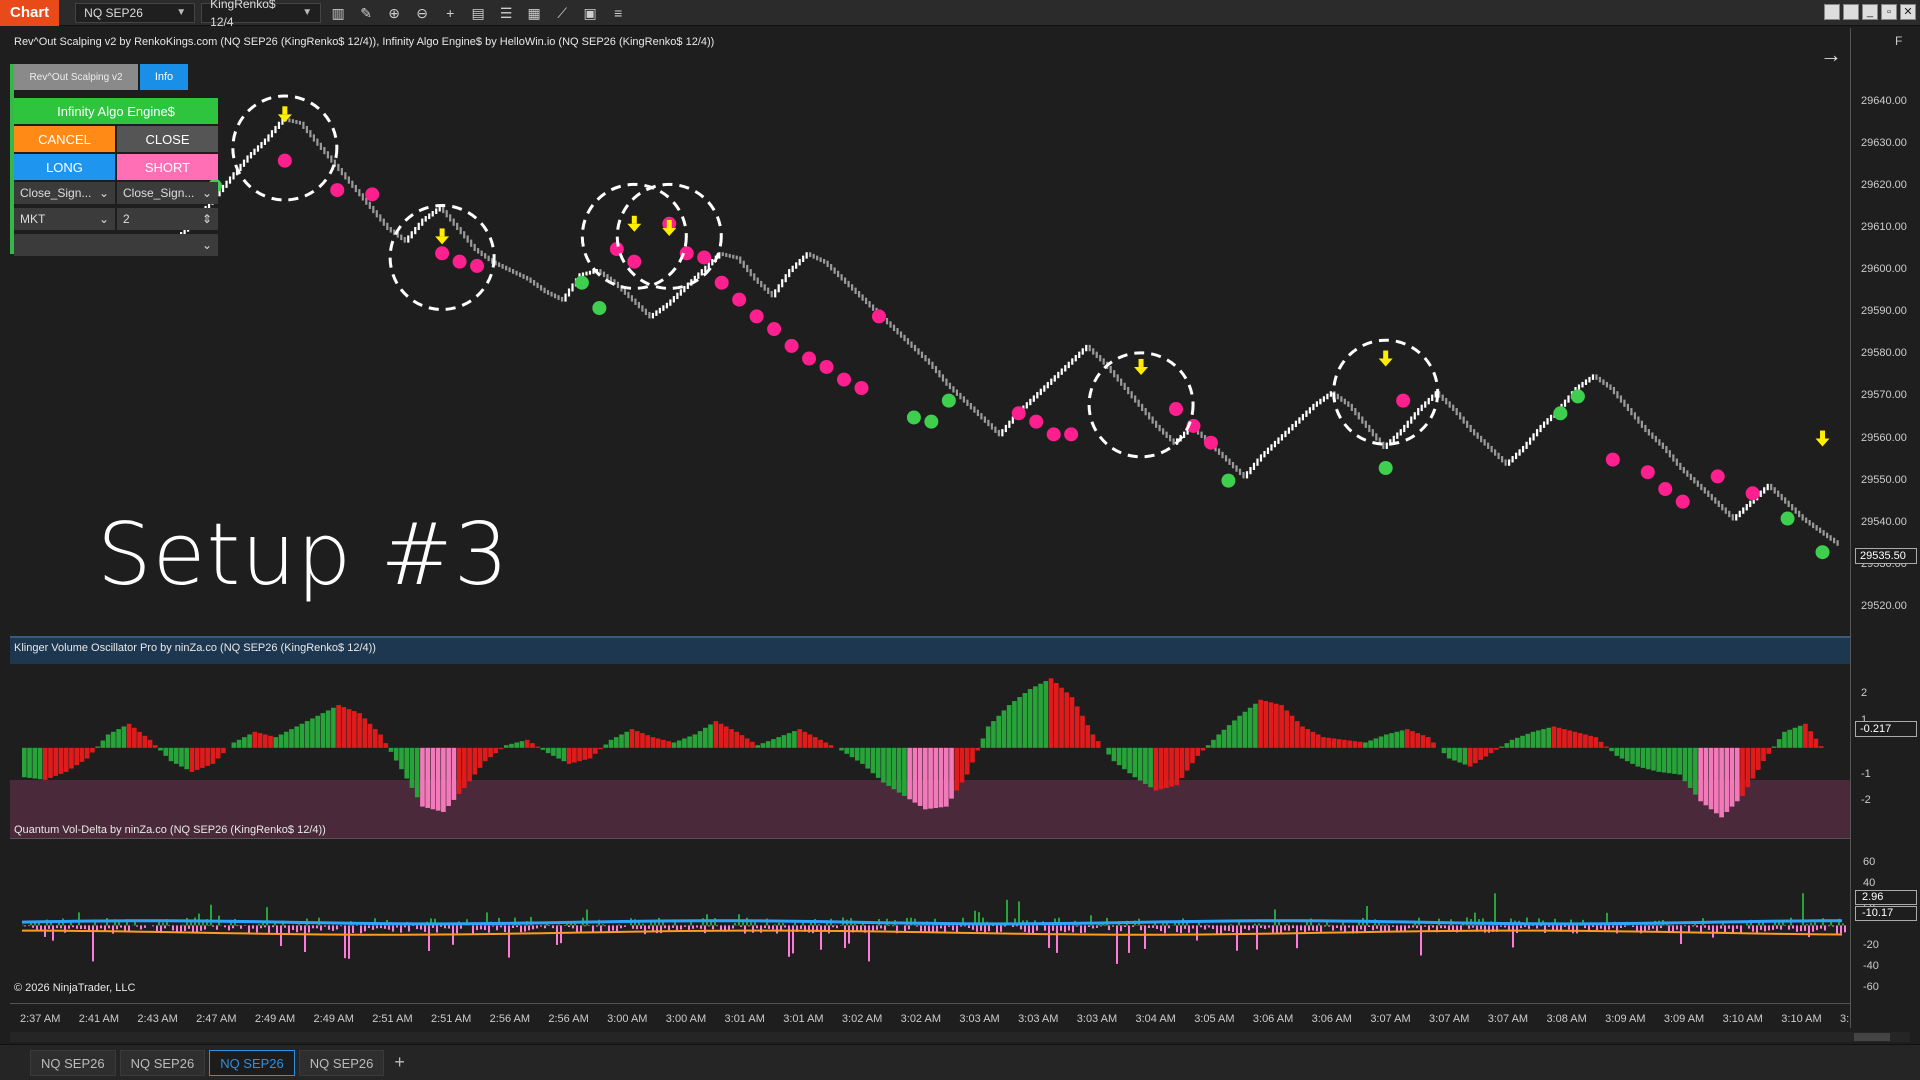 This screenshot has height=1080, width=1920. I want to click on list-icon: ≡, so click(618, 13).